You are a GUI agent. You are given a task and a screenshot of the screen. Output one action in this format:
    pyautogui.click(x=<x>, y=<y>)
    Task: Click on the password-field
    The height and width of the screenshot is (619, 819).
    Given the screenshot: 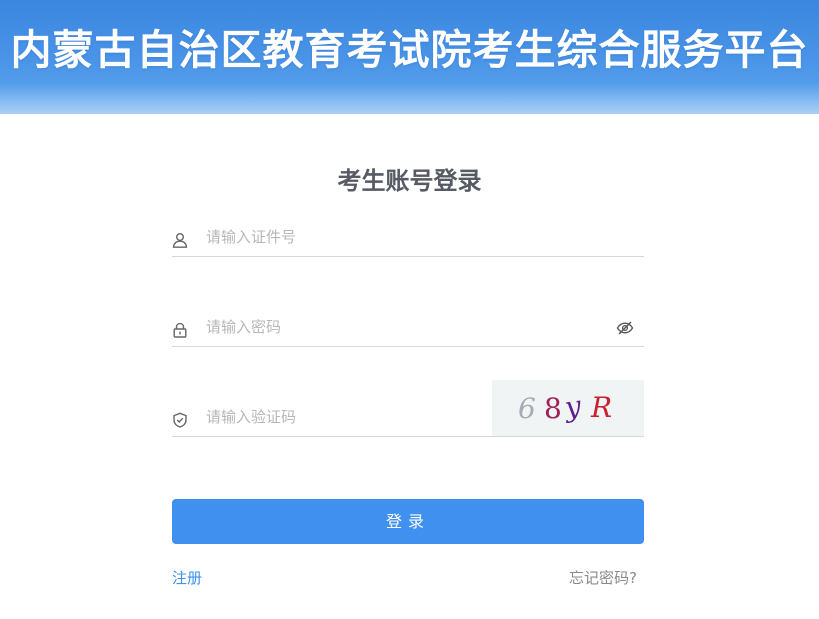 What is the action you would take?
    pyautogui.click(x=408, y=324)
    